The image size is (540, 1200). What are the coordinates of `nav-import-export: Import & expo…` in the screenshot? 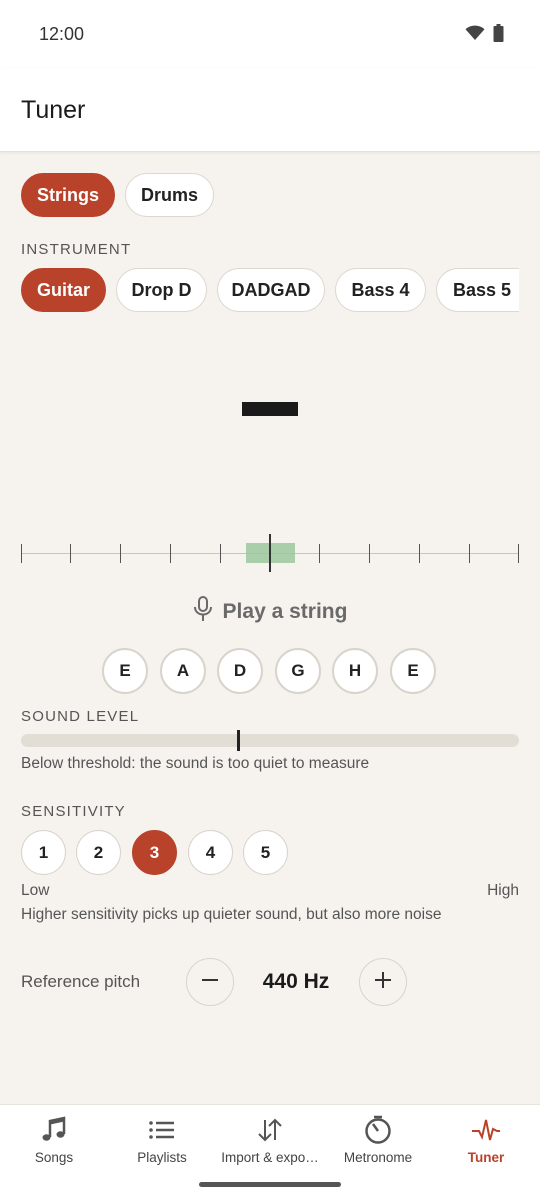 It's located at (270, 1145).